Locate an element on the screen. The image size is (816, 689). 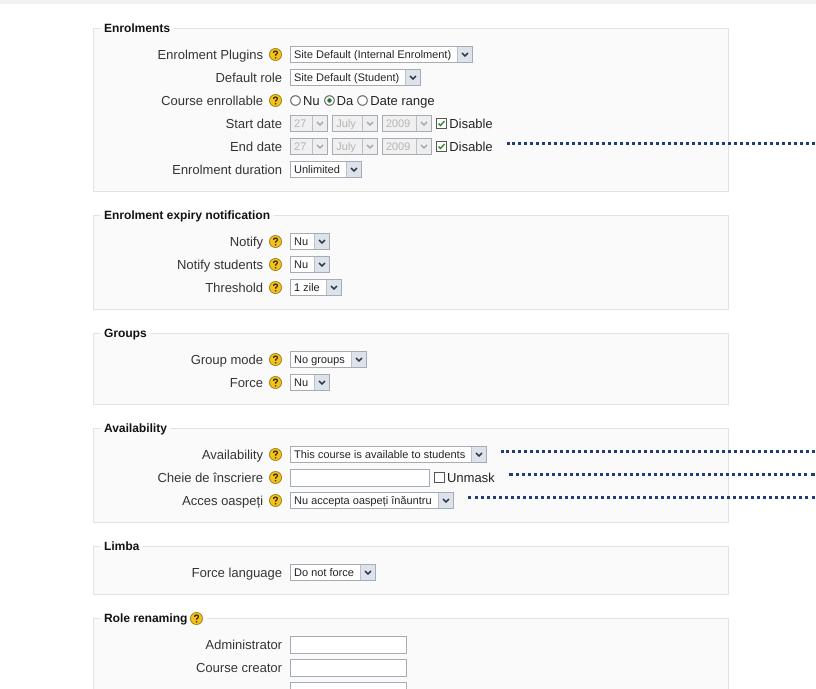
field-label: Threshold is located at coordinates (234, 287).